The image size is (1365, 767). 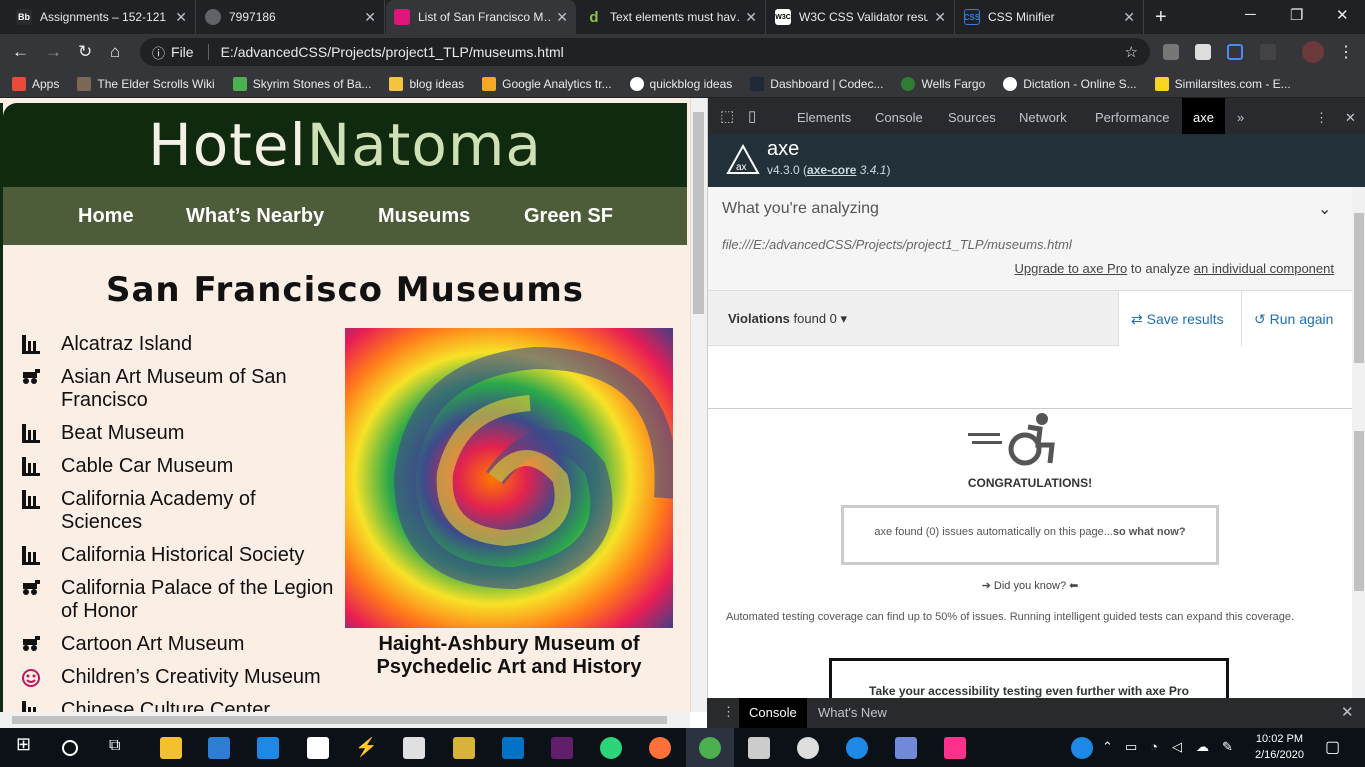 I want to click on hotel-logo: HotelNatoma, so click(x=345, y=145).